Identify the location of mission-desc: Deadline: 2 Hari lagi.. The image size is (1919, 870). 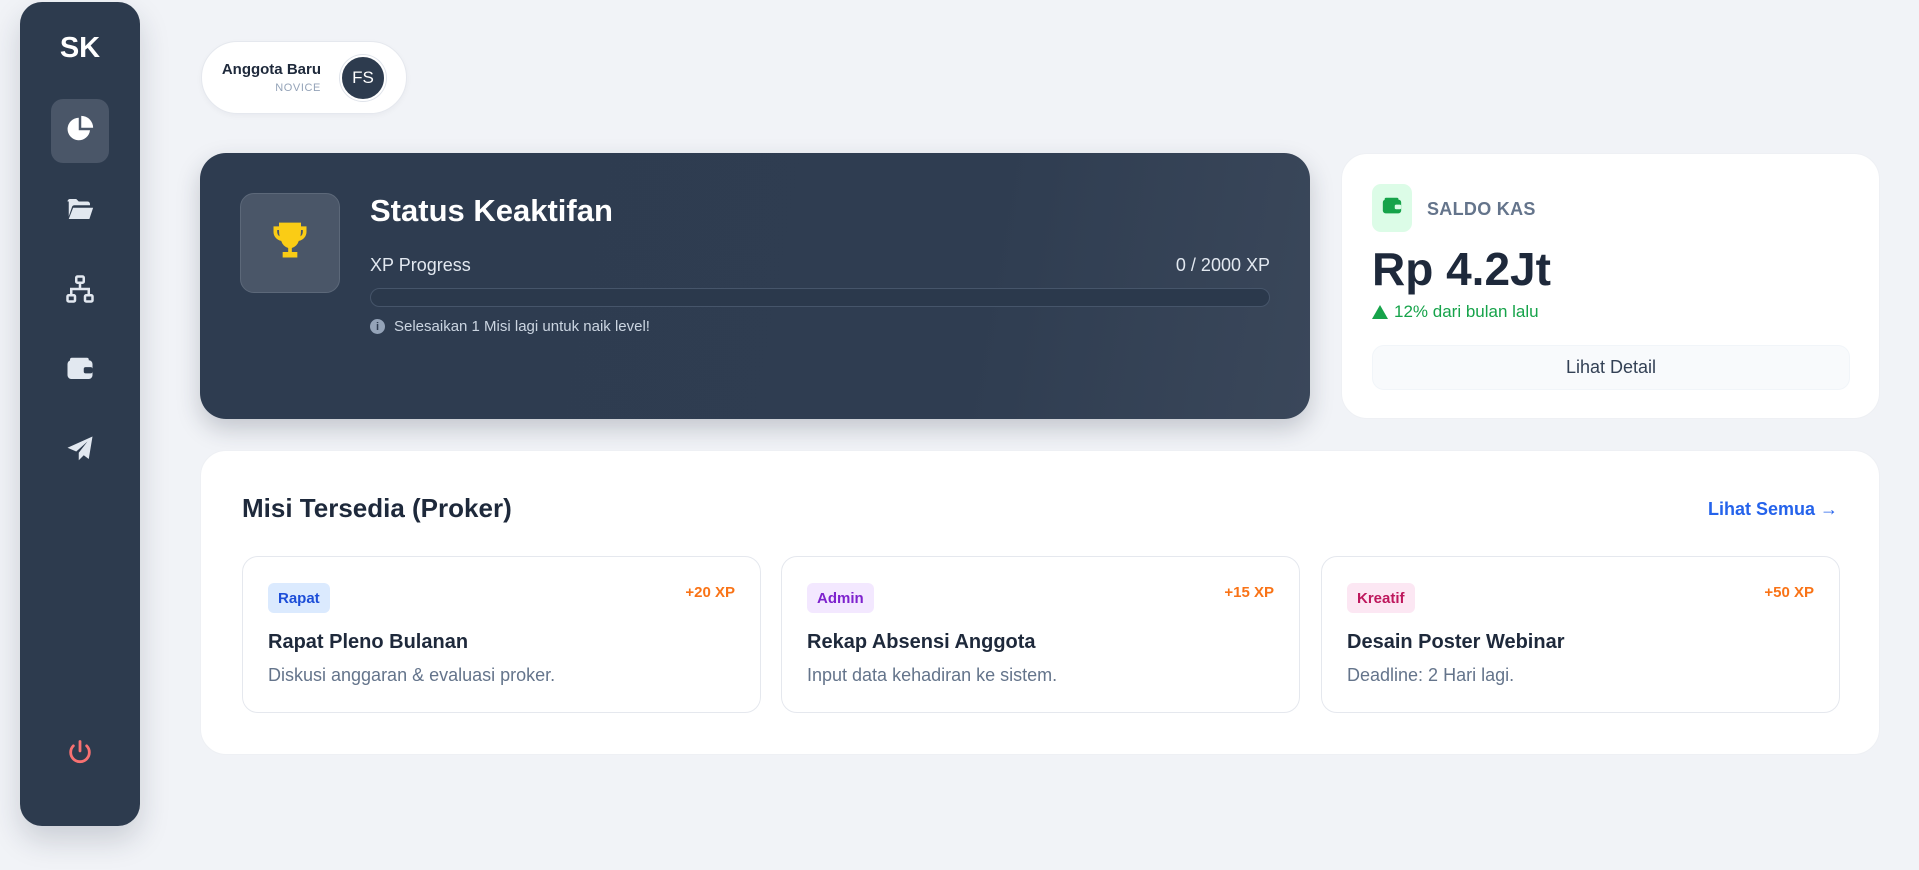
(1431, 675).